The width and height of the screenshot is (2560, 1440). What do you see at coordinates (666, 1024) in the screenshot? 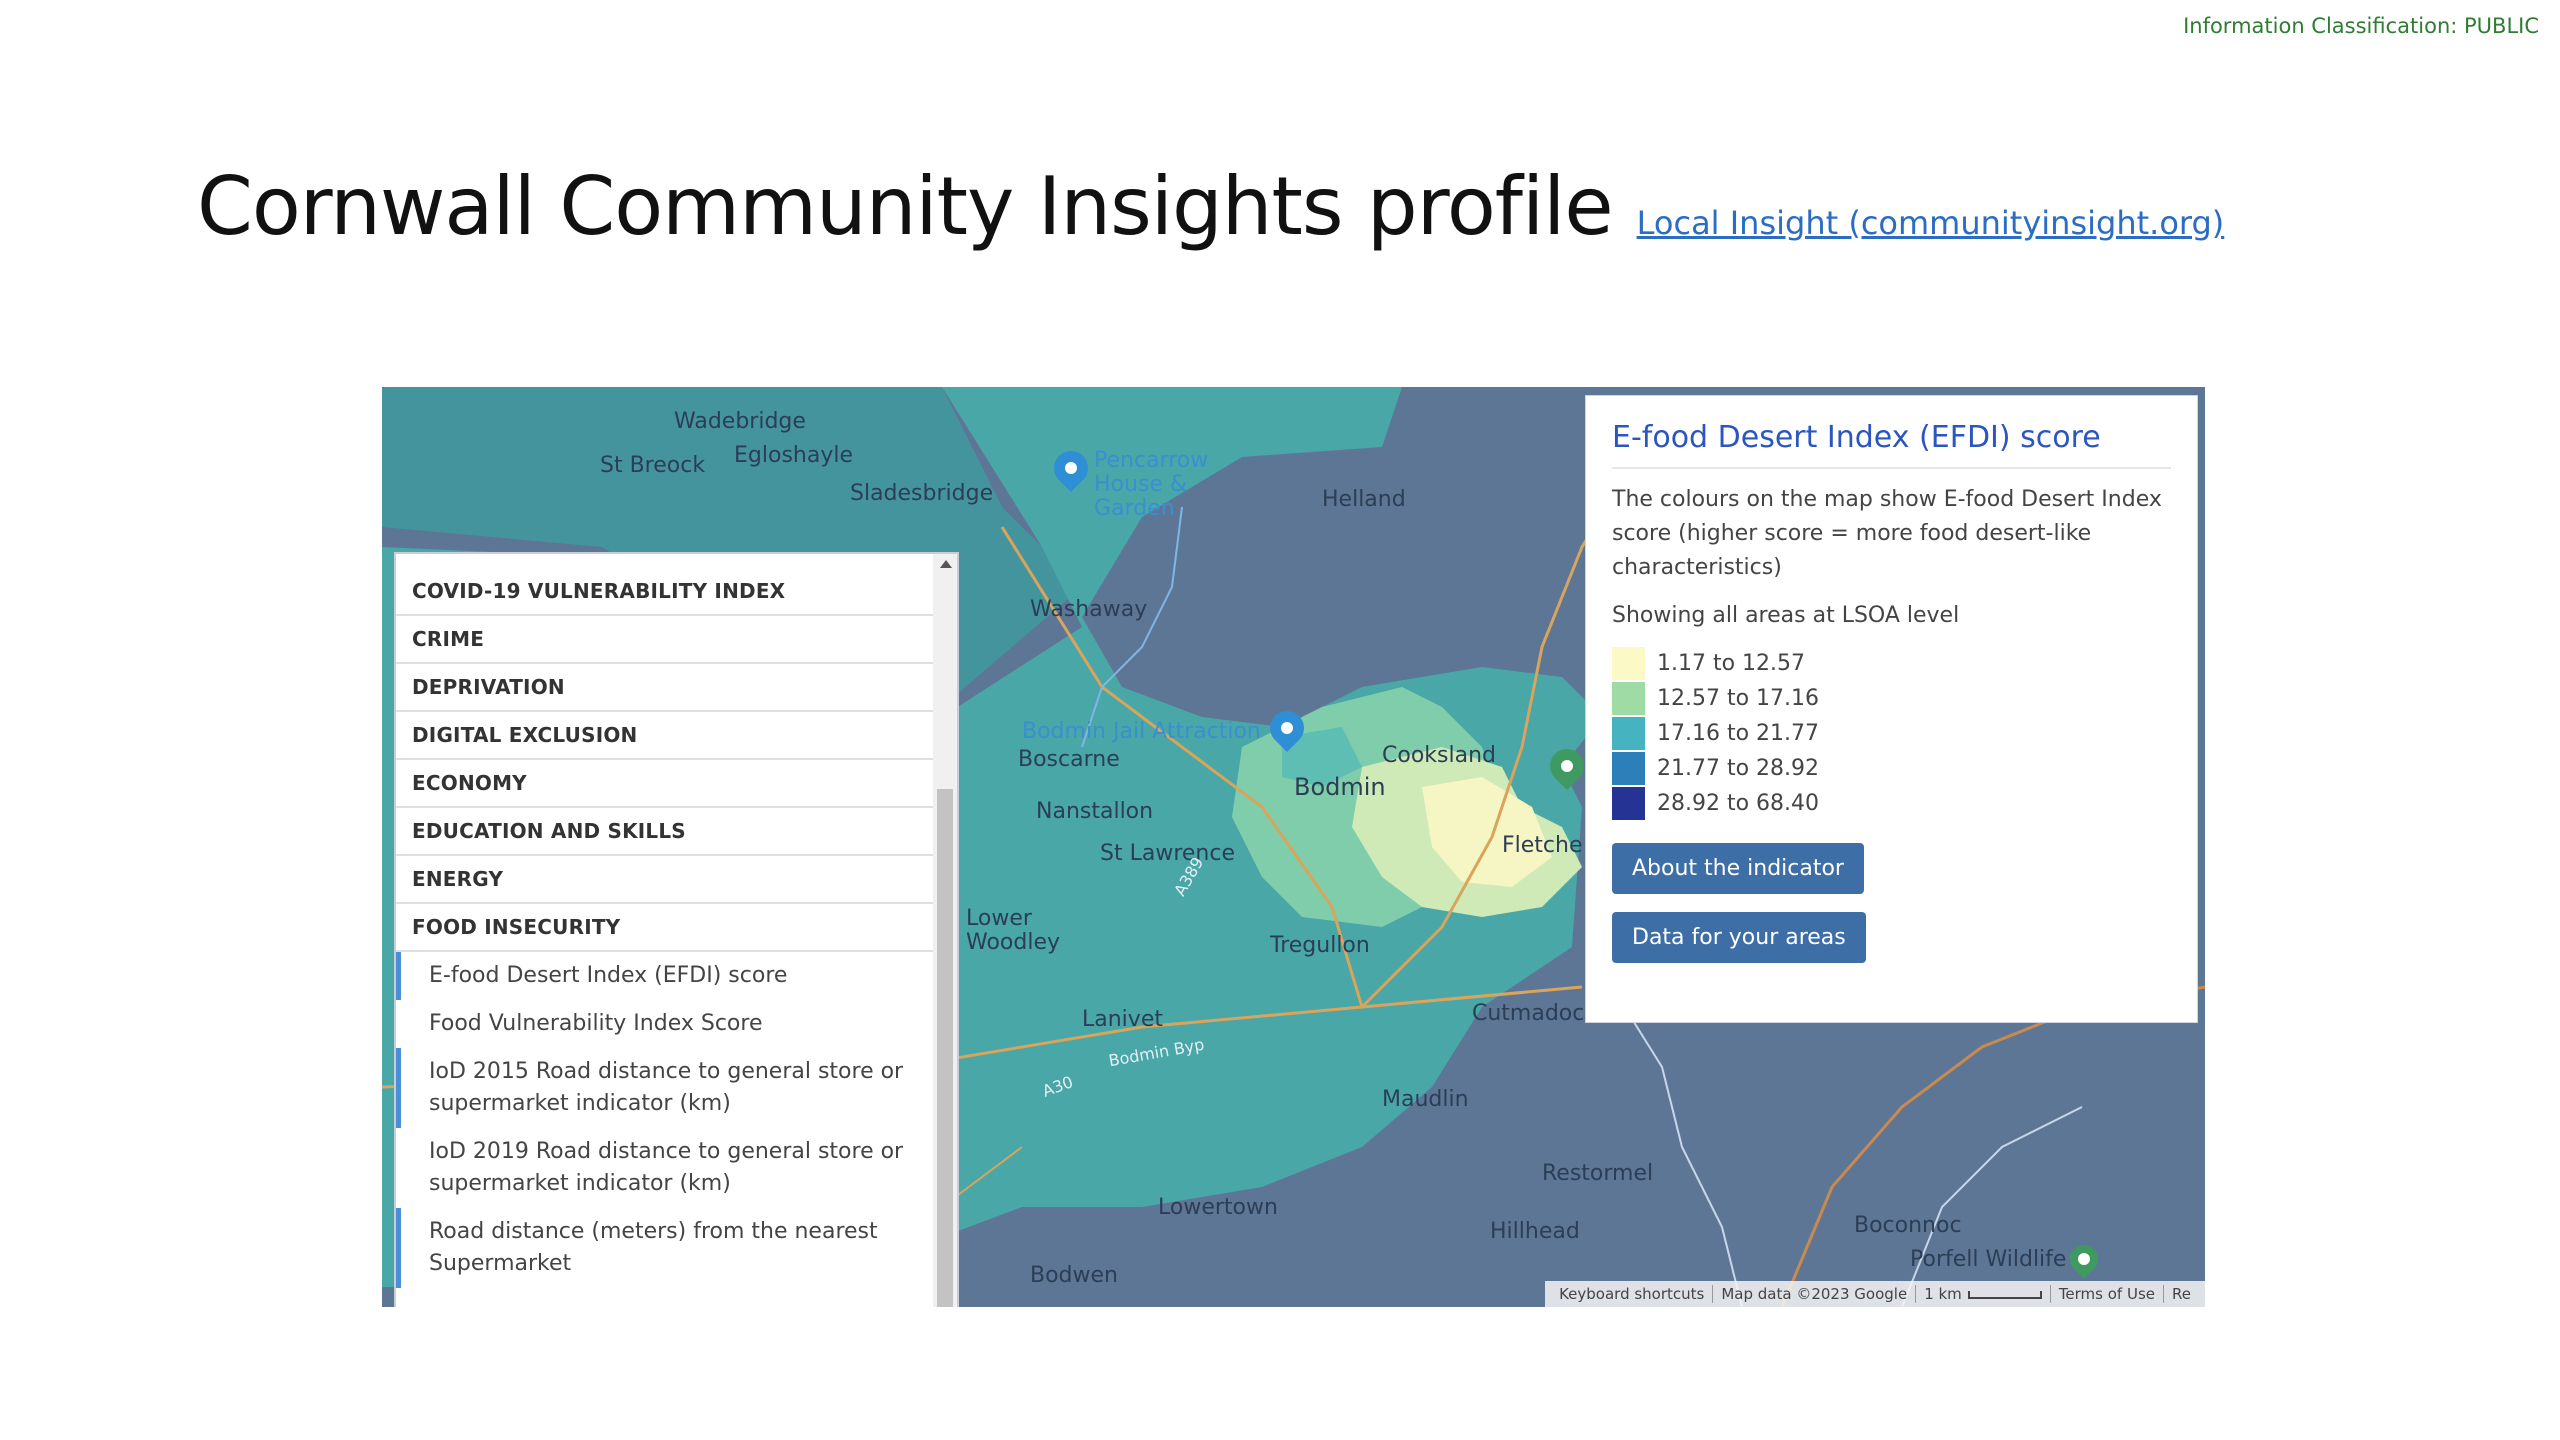
I see `indicator-food-vulnerability: Food Vulnerability Index Score` at bounding box center [666, 1024].